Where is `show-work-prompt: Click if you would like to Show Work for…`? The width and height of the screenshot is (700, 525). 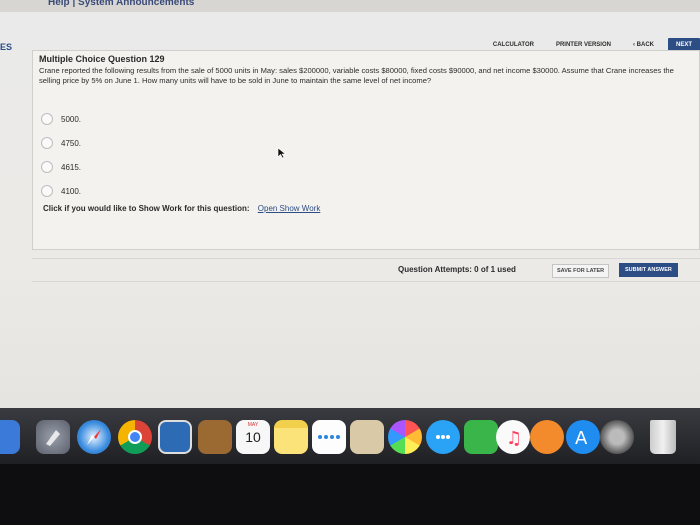 show-work-prompt: Click if you would like to Show Work for… is located at coordinates (146, 208).